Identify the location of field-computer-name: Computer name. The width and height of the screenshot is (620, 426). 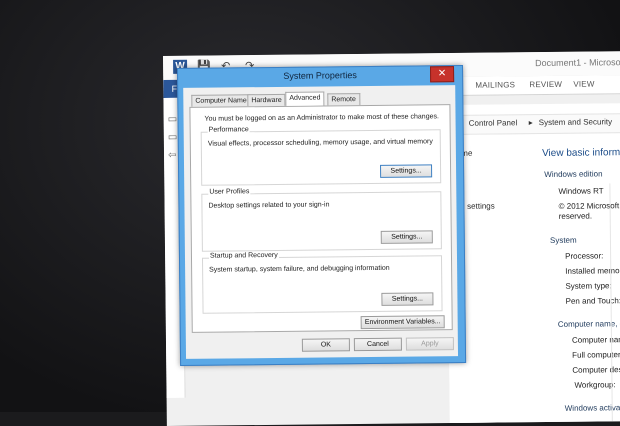
(596, 340).